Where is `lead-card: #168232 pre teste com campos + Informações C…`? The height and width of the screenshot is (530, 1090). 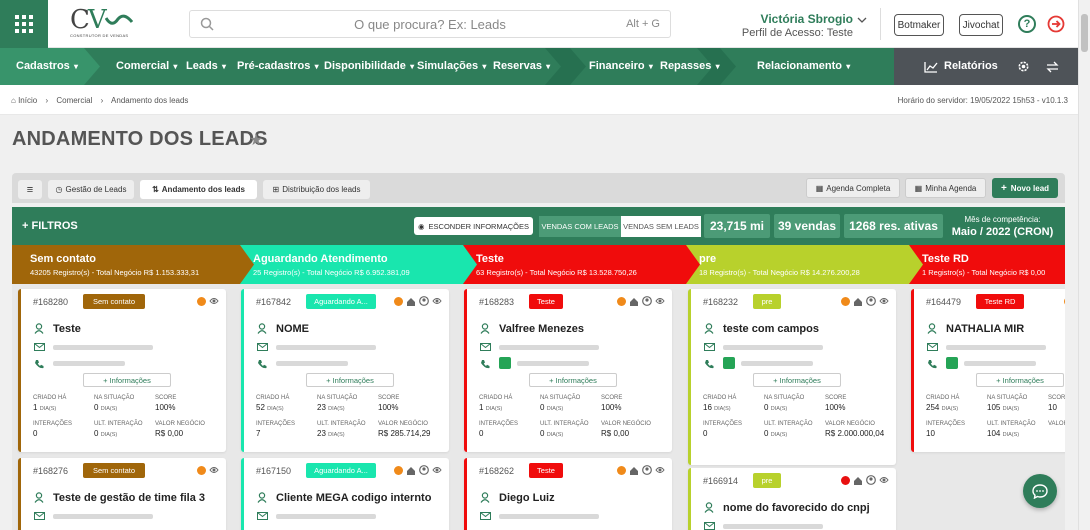
lead-card: #168232 pre teste com campos + Informações C… is located at coordinates (792, 377).